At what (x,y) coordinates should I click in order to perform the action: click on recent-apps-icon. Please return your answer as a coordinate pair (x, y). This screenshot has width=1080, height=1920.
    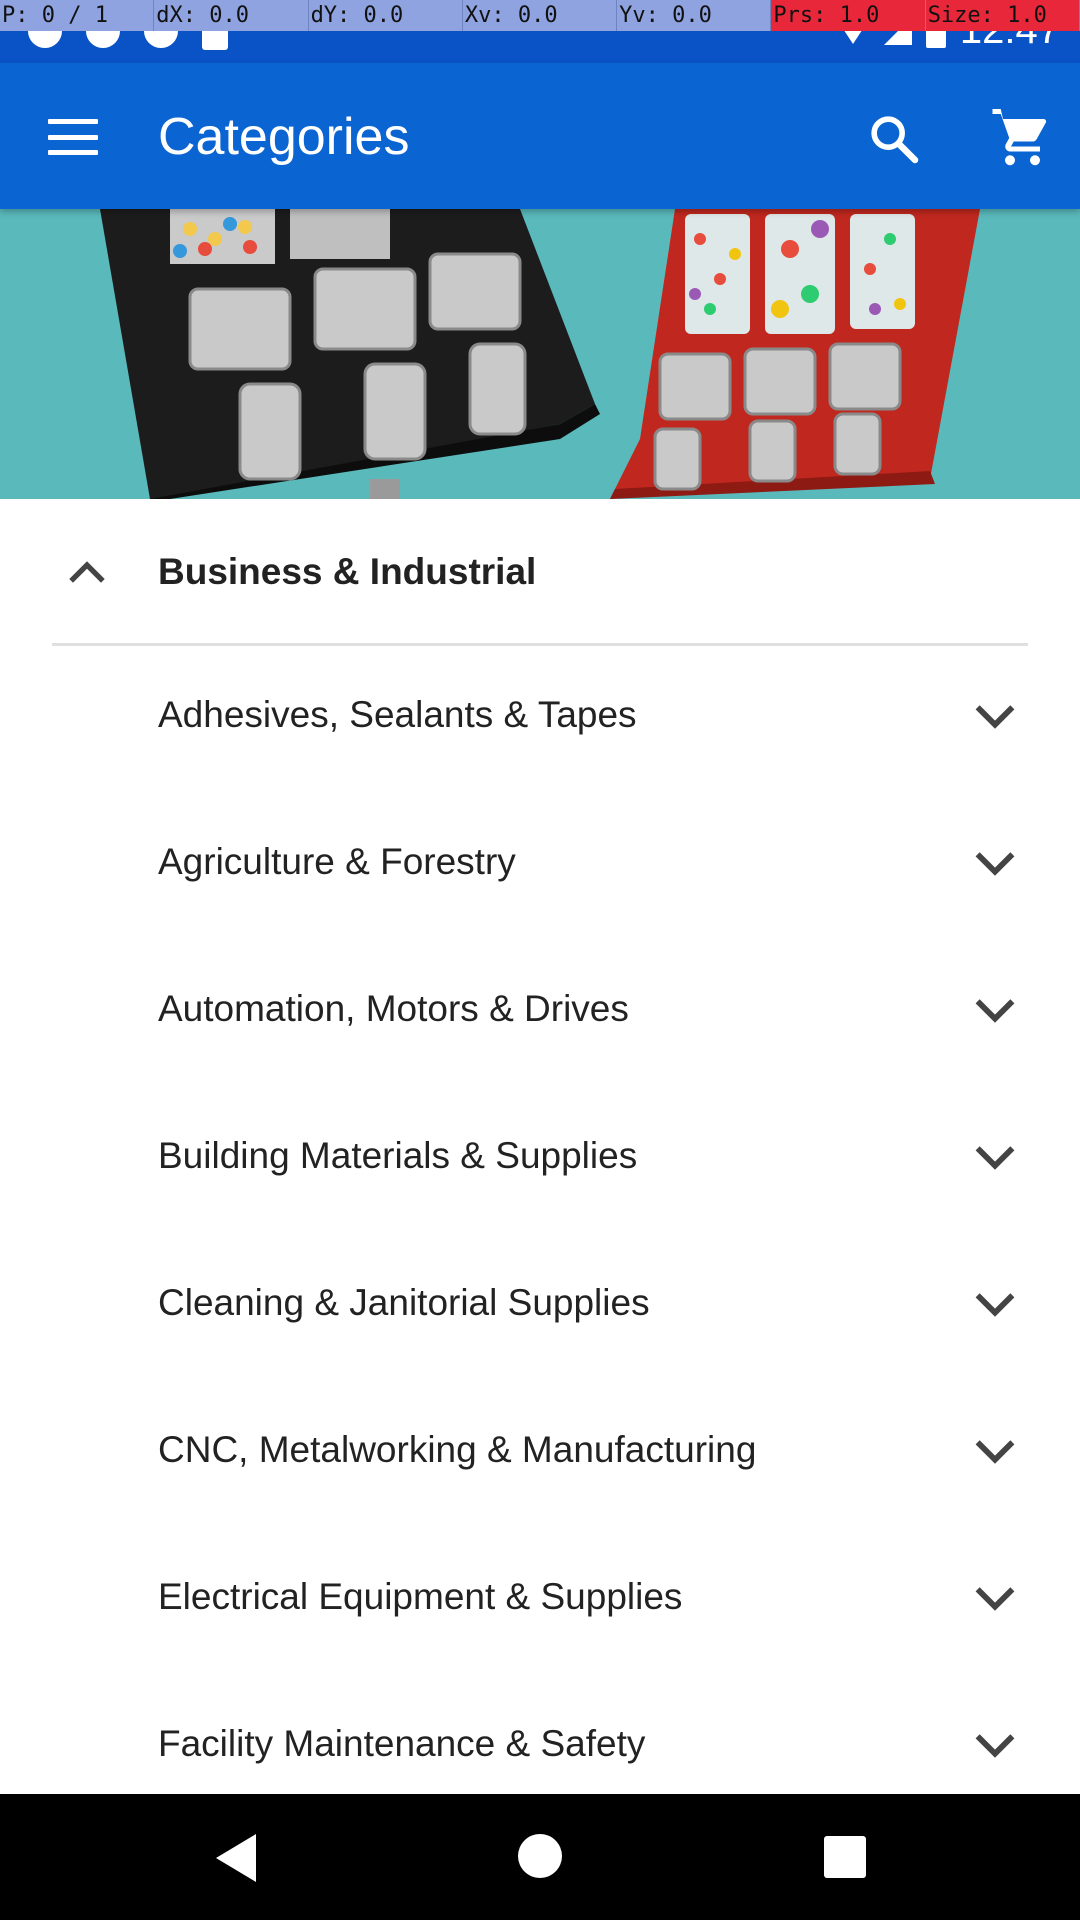
    Looking at the image, I should click on (845, 1857).